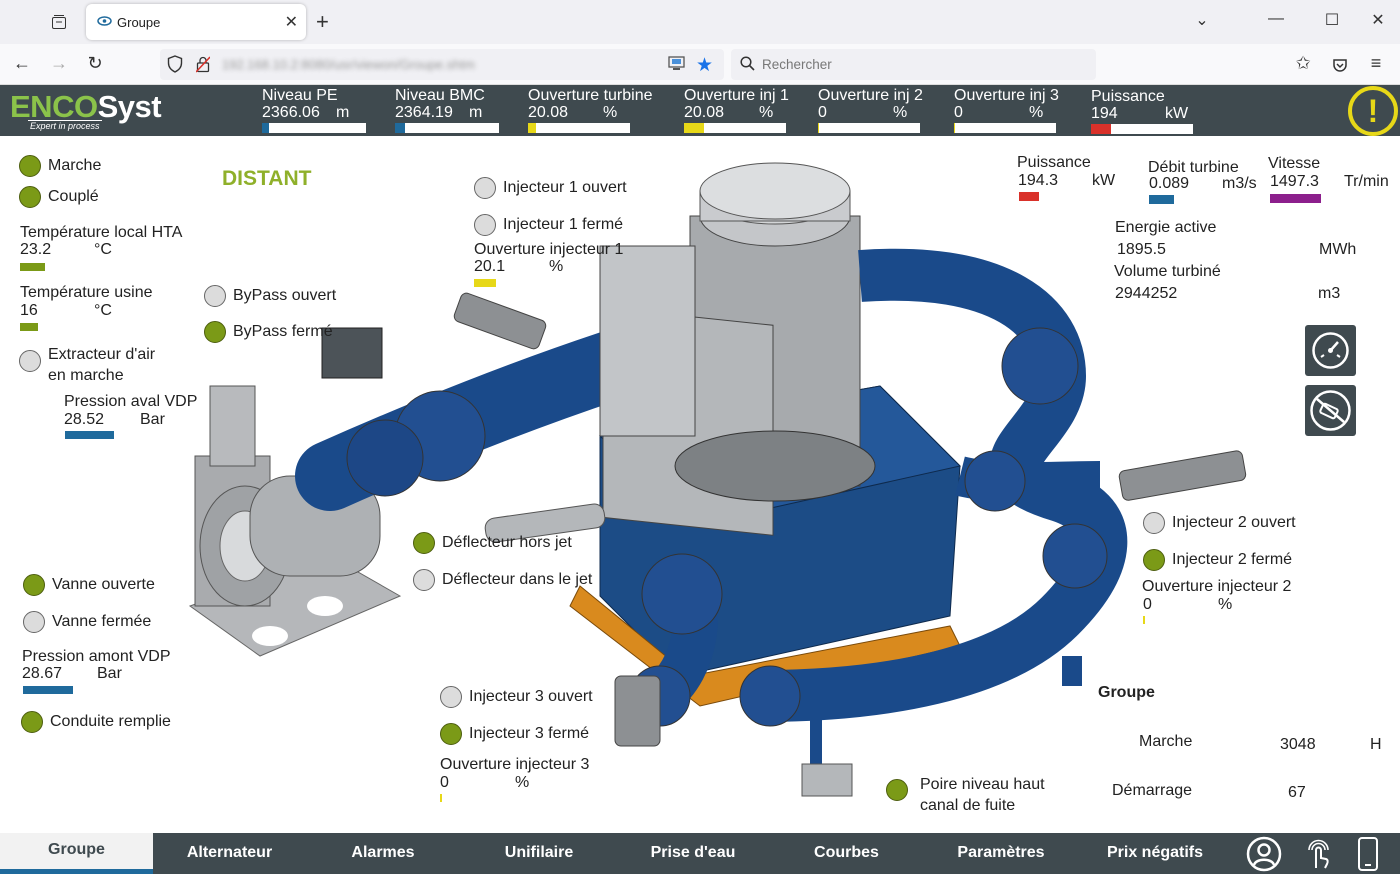 The height and width of the screenshot is (877, 1400). Describe the element at coordinates (1376, 65) in the screenshot. I see `menu-icon: ≡` at that location.